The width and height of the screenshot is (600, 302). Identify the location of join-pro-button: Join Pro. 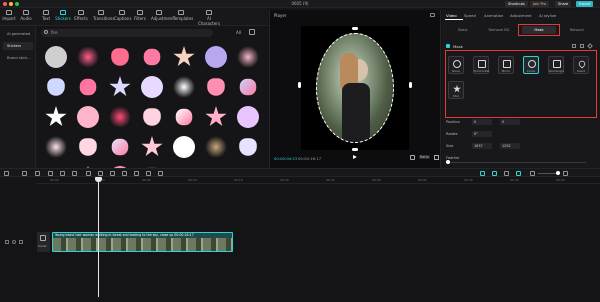
(540, 4).